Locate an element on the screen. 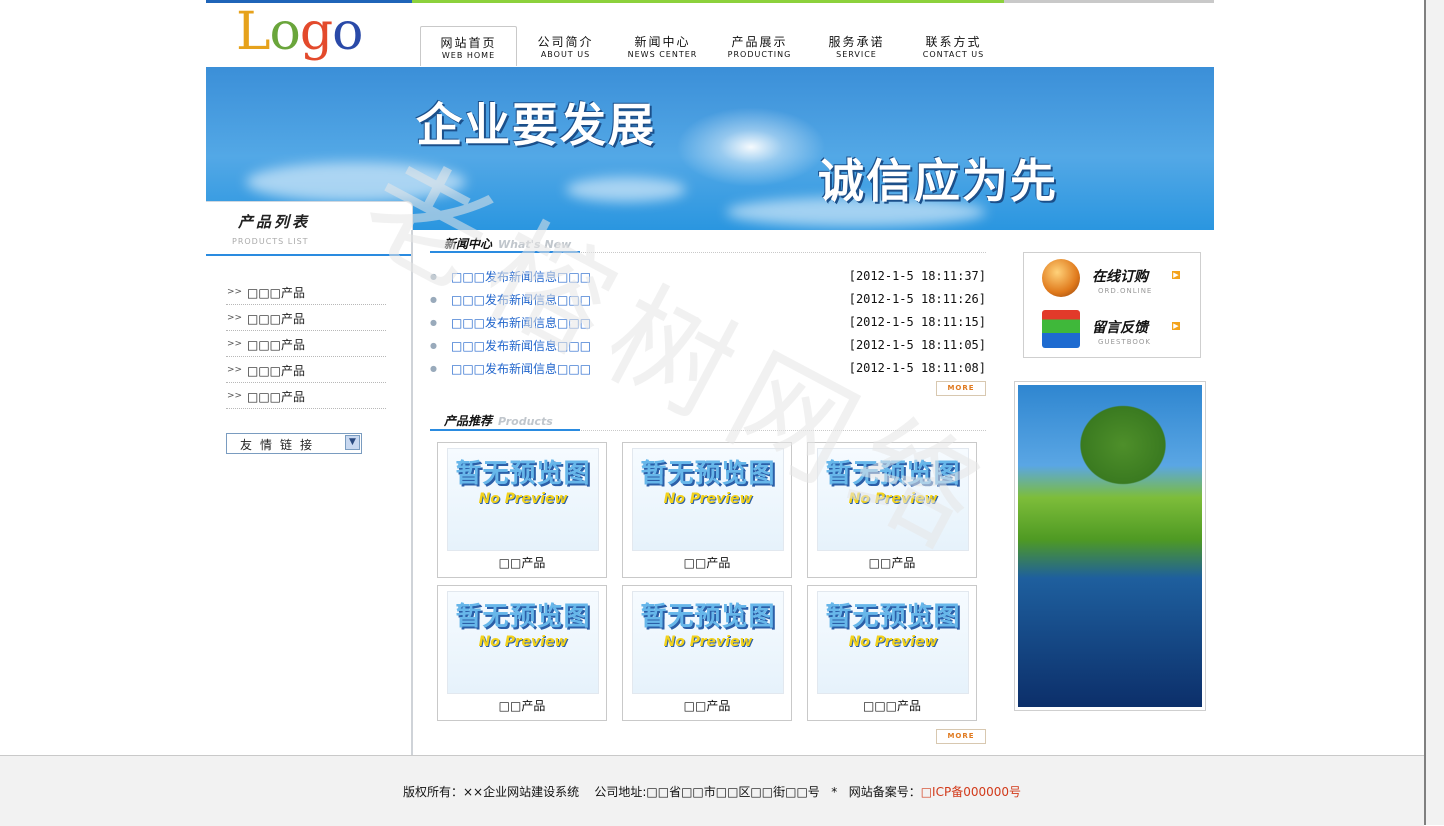 This screenshot has width=1444, height=826. quick-links-box: 在线订购 ORD.ONLINE ▶ 留言反馈 GUESTBOOK ▶ is located at coordinates (1112, 305).